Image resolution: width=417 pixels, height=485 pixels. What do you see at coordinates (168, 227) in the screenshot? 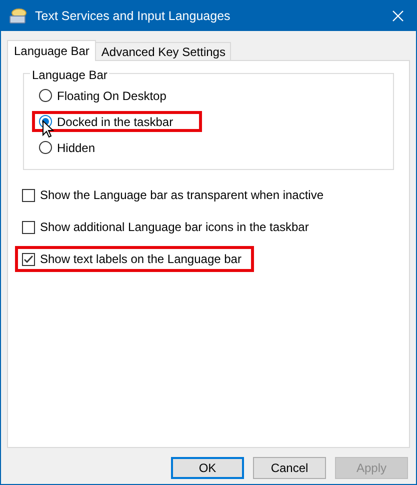
I see `checkbox-option: Show additional Language bar icons in the taskbar` at bounding box center [168, 227].